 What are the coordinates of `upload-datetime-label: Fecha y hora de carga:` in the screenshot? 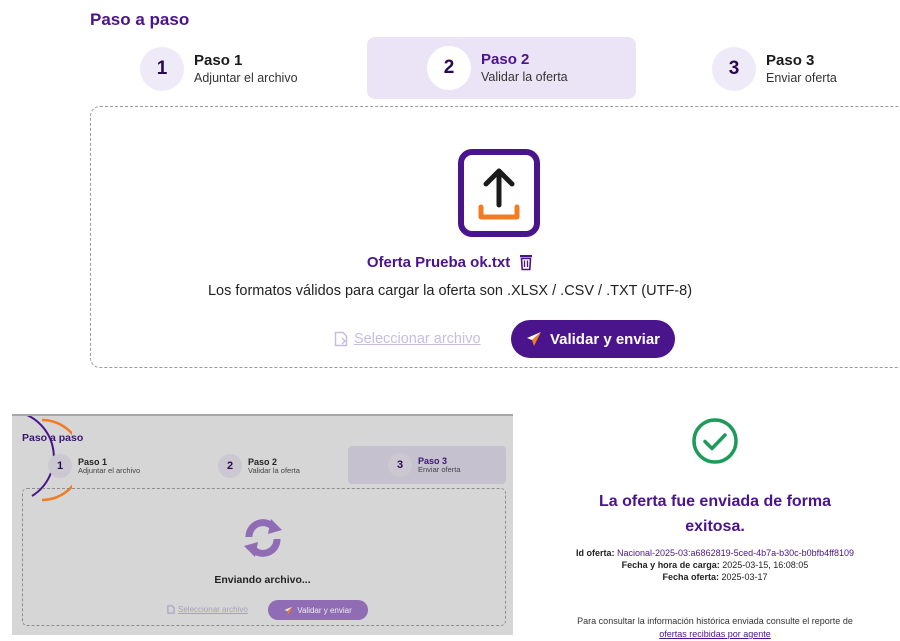 It's located at (670, 565).